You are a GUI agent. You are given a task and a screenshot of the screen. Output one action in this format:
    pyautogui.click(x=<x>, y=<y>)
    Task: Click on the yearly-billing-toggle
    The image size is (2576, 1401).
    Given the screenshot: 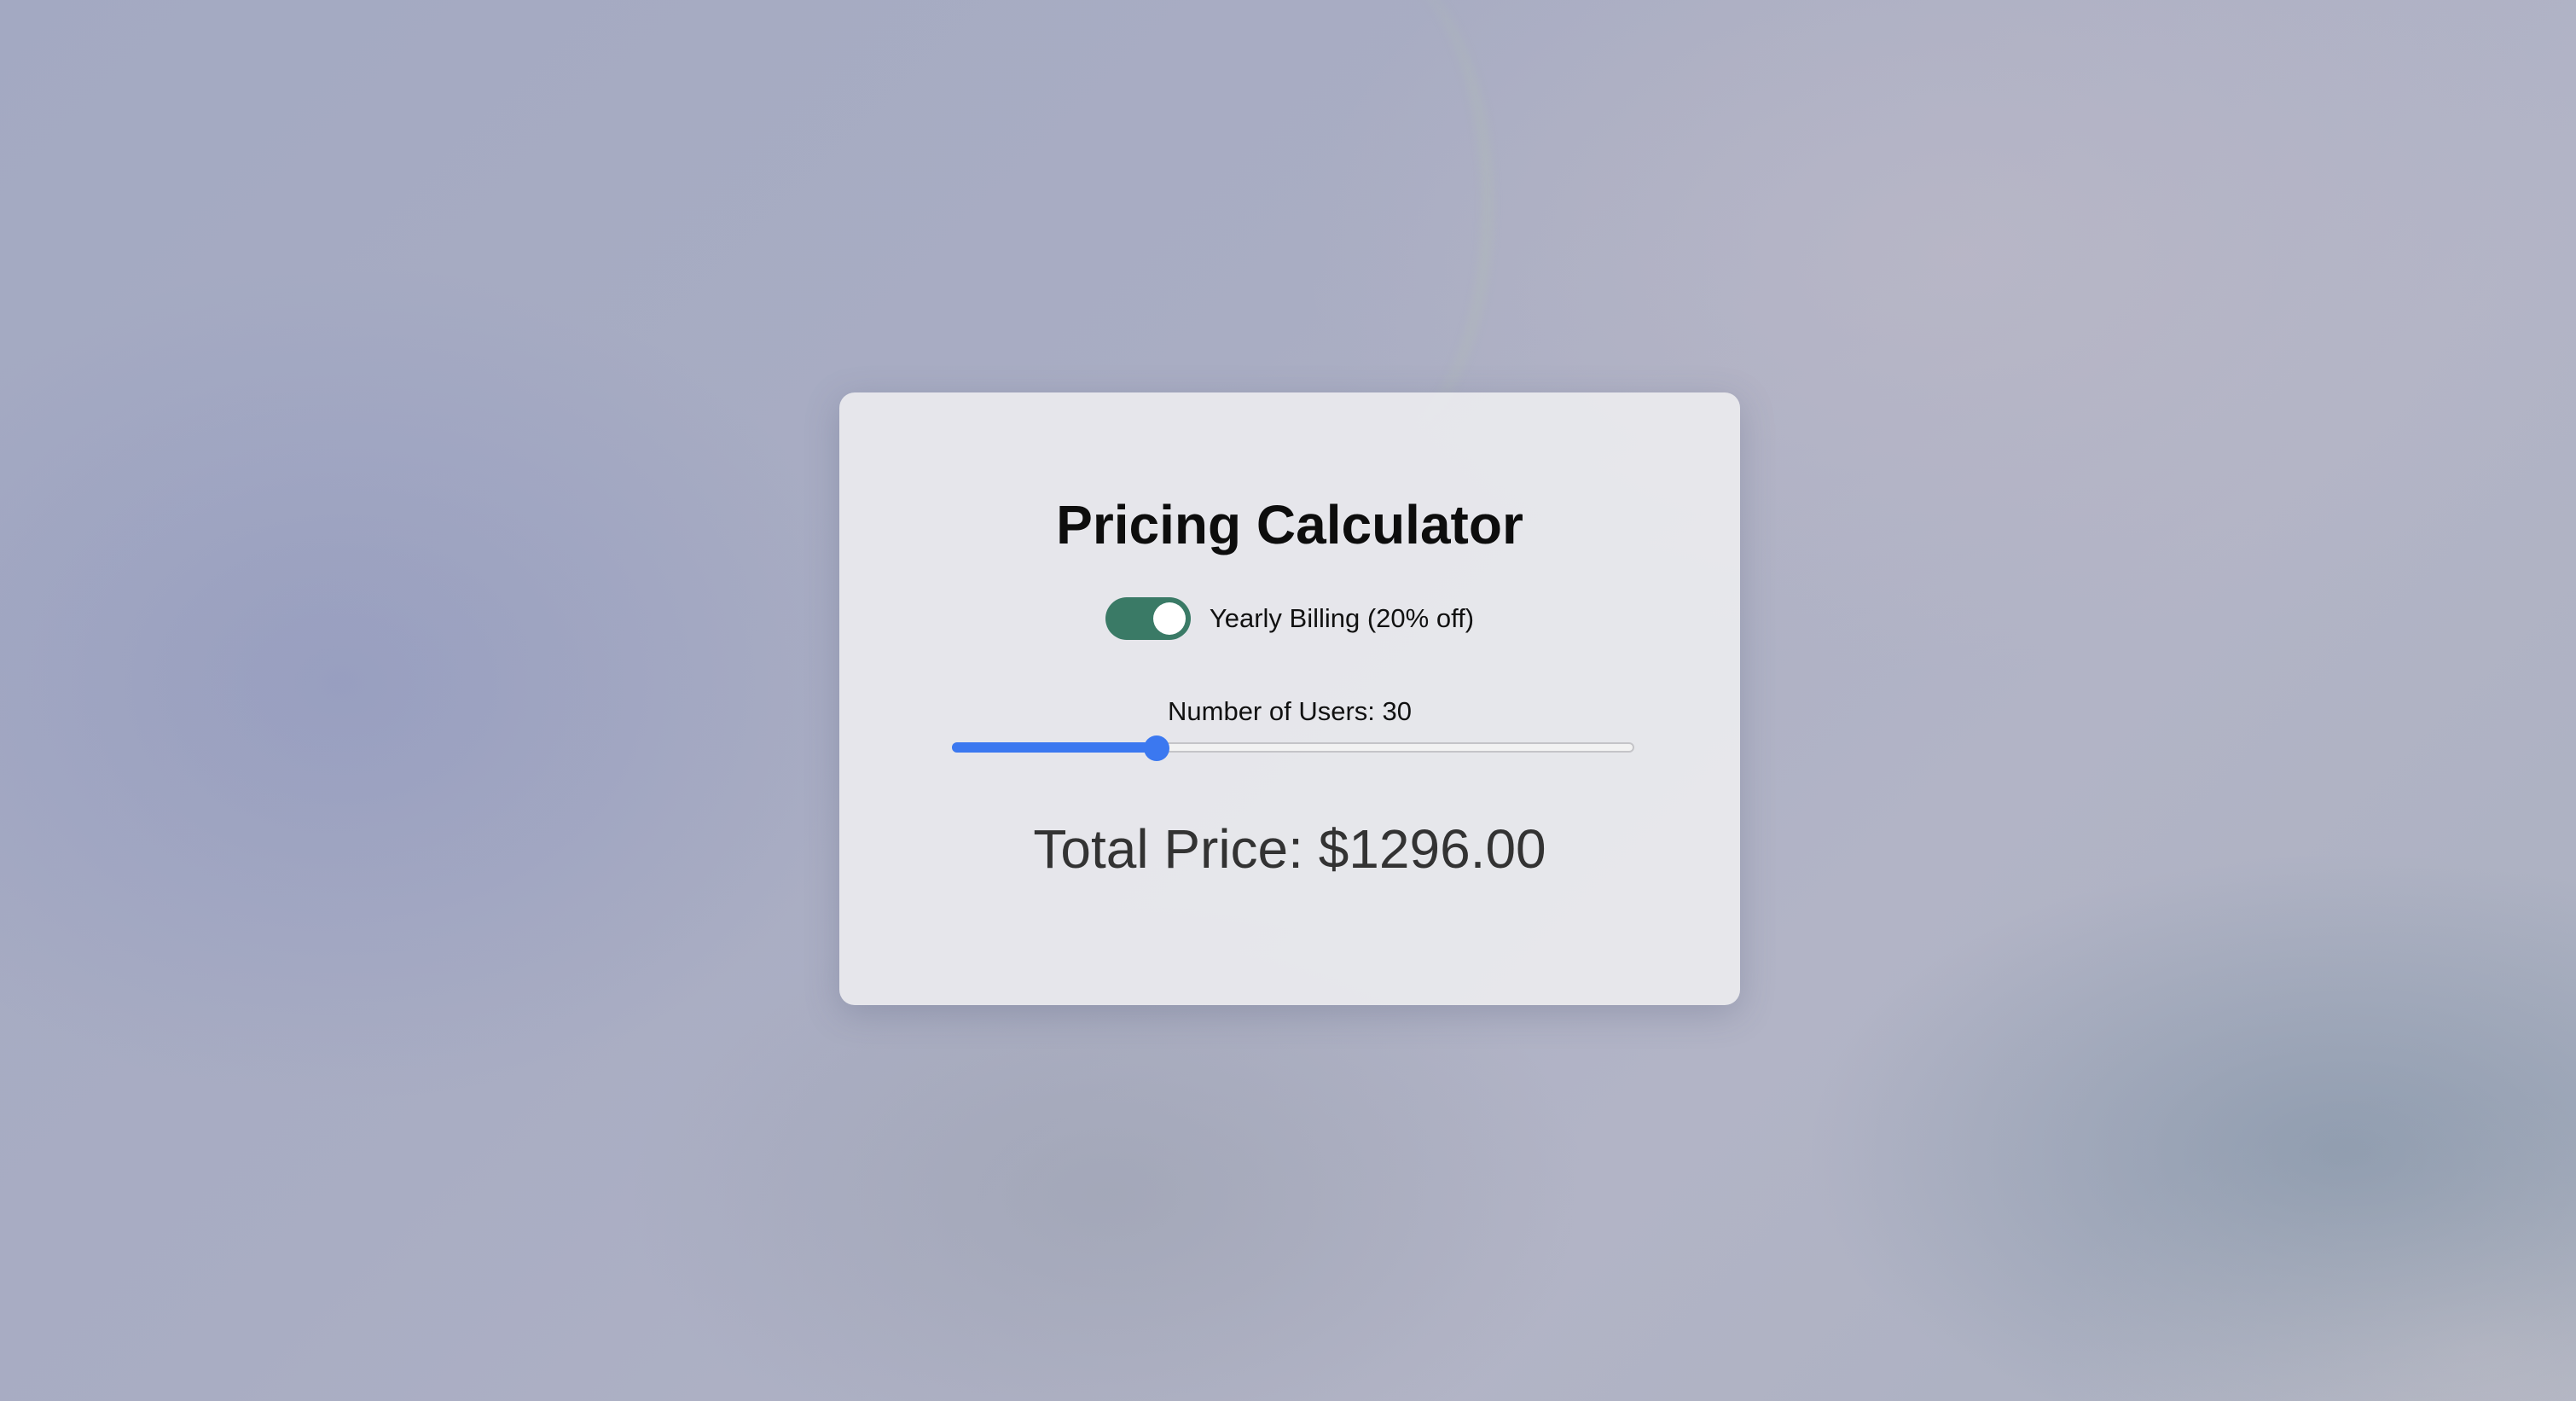 What is the action you would take?
    pyautogui.click(x=1148, y=618)
    